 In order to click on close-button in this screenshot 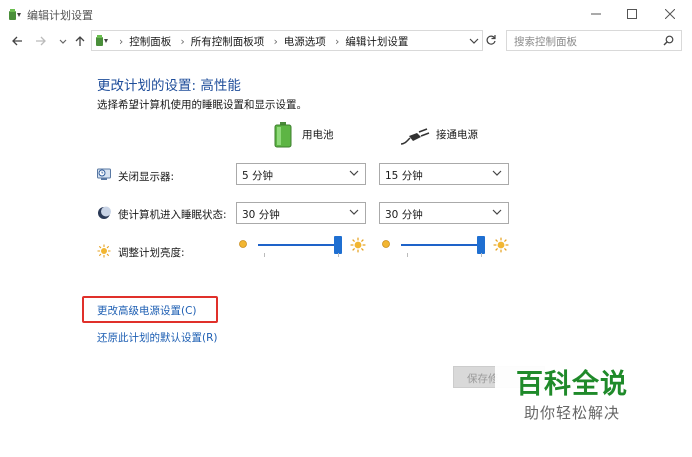, I will do `click(670, 14)`.